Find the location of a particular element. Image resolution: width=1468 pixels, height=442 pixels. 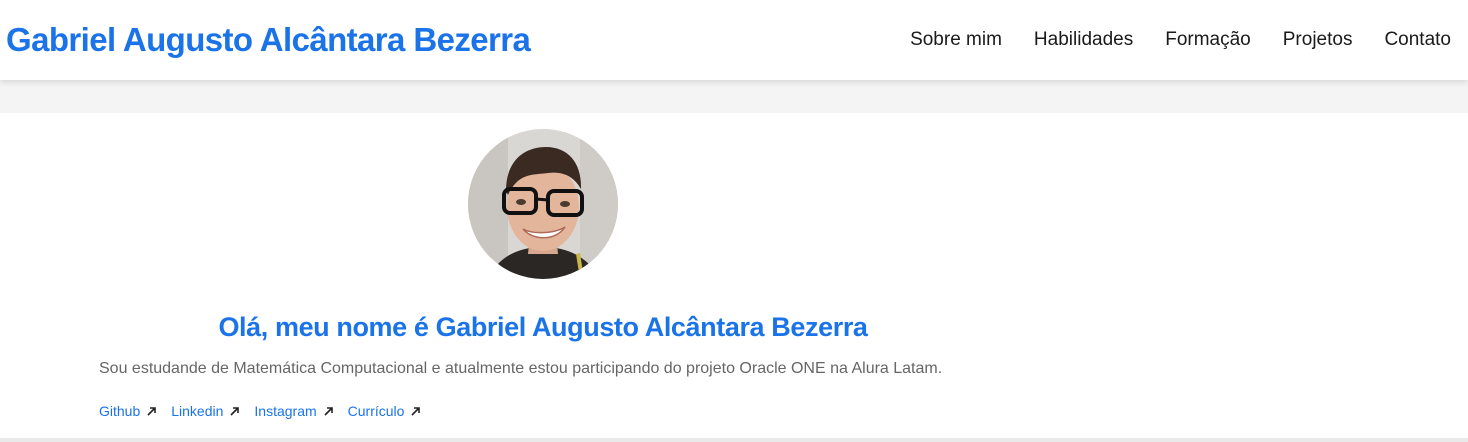

nav-link-formacao: Formação is located at coordinates (1208, 40).